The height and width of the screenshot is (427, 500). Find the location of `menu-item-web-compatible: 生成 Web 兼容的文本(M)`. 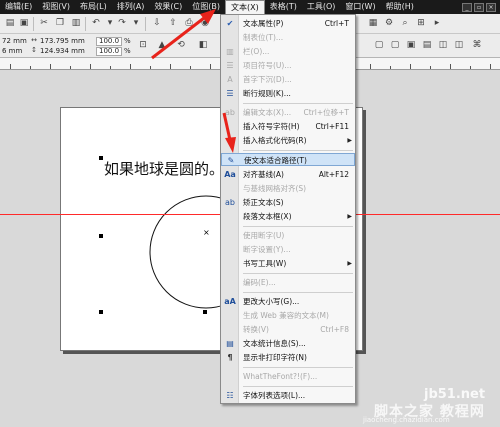

menu-item-web-compatible: 生成 Web 兼容的文本(M) is located at coordinates (288, 315).